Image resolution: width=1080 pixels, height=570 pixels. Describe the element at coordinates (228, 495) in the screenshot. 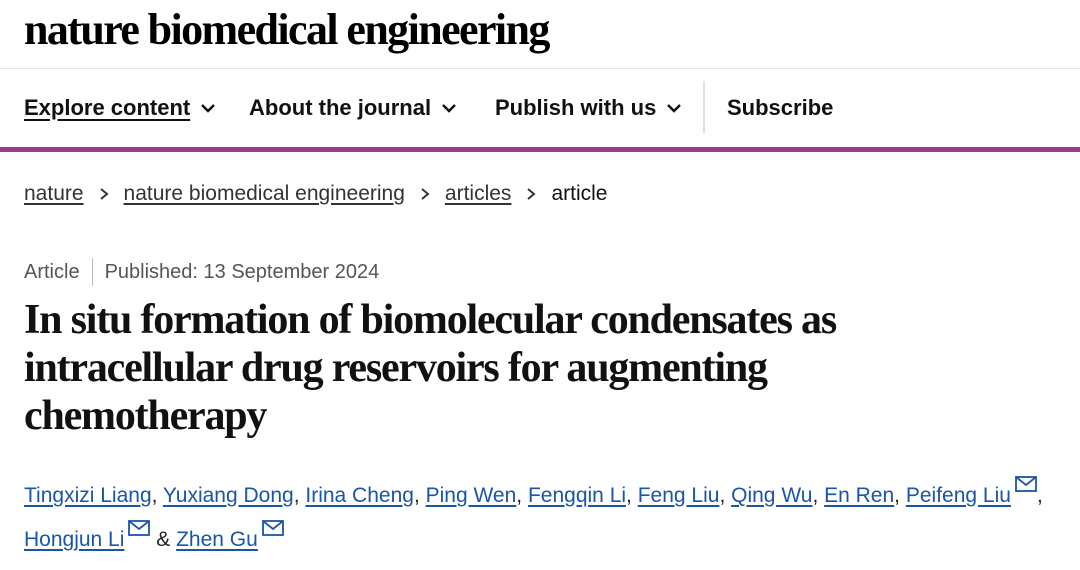

I see `author-link: Yuxiang Dong` at that location.